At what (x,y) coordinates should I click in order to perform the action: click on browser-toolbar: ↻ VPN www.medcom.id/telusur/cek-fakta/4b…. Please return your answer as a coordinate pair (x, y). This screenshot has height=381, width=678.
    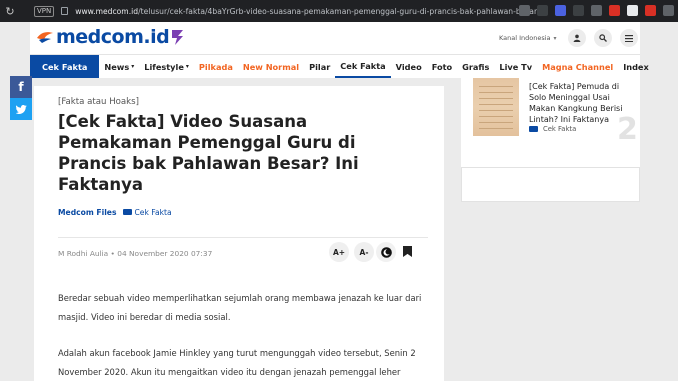
    Looking at the image, I should click on (339, 11).